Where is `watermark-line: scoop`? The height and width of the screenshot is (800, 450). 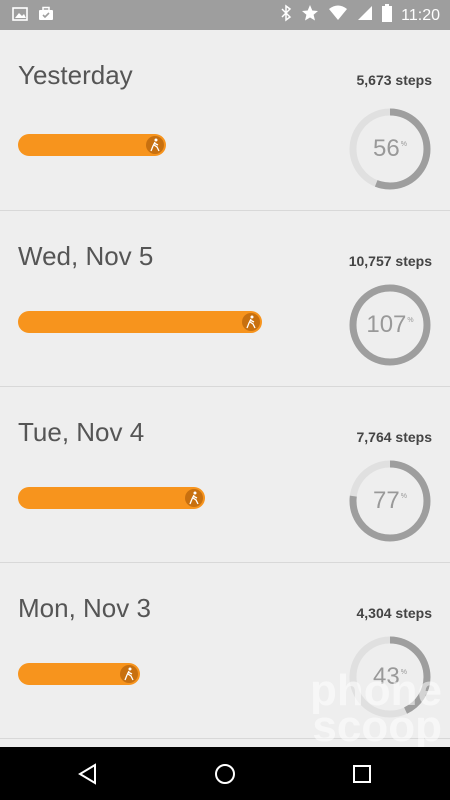 watermark-line: scoop is located at coordinates (377, 726).